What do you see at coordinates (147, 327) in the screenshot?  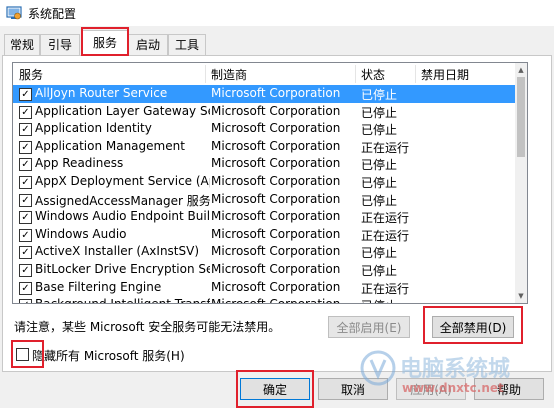 I see `security-note: 请注意，某些 Microsoft 安全服务可能无法禁用。` at bounding box center [147, 327].